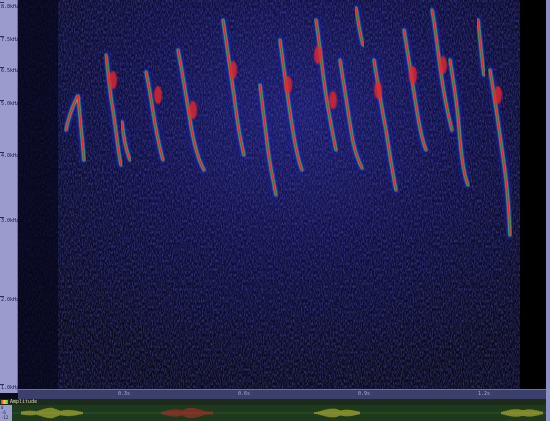 The width and height of the screenshot is (550, 421). Describe the element at coordinates (10, 7) in the screenshot. I see `freq-tick-label: 8.8kHz` at that location.